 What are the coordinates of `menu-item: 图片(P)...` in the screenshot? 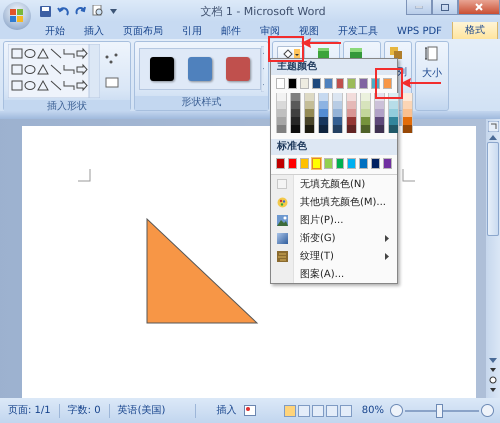 It's located at (334, 220).